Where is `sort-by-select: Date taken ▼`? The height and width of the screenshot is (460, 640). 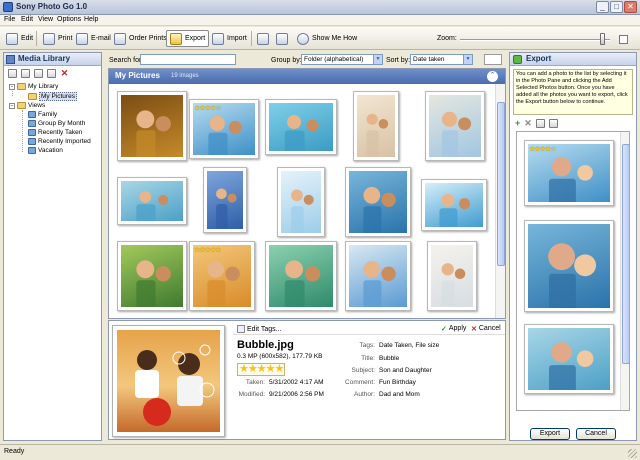 sort-by-select: Date taken ▼ is located at coordinates (441, 59).